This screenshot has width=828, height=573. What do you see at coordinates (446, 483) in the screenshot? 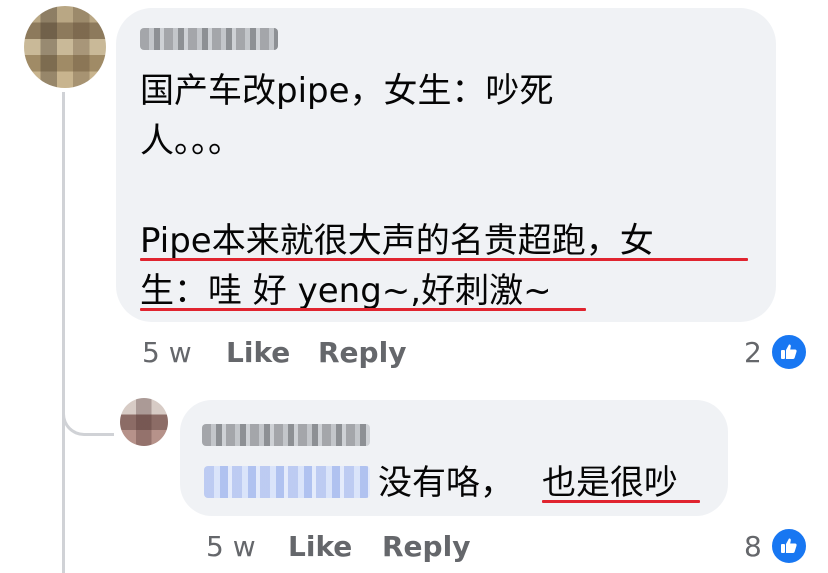
I see `reply-text: 没有咯，` at bounding box center [446, 483].